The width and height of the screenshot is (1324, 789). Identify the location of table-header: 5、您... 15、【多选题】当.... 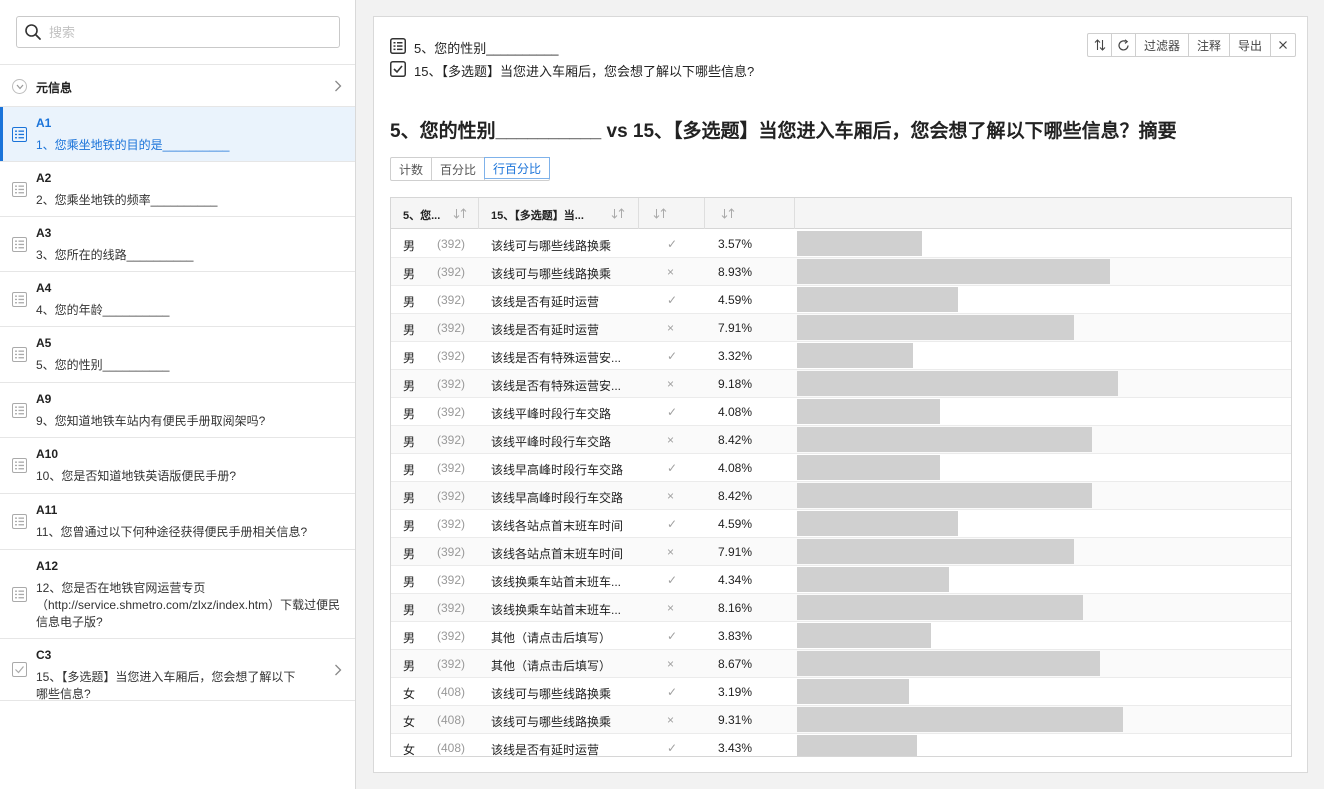
(841, 213).